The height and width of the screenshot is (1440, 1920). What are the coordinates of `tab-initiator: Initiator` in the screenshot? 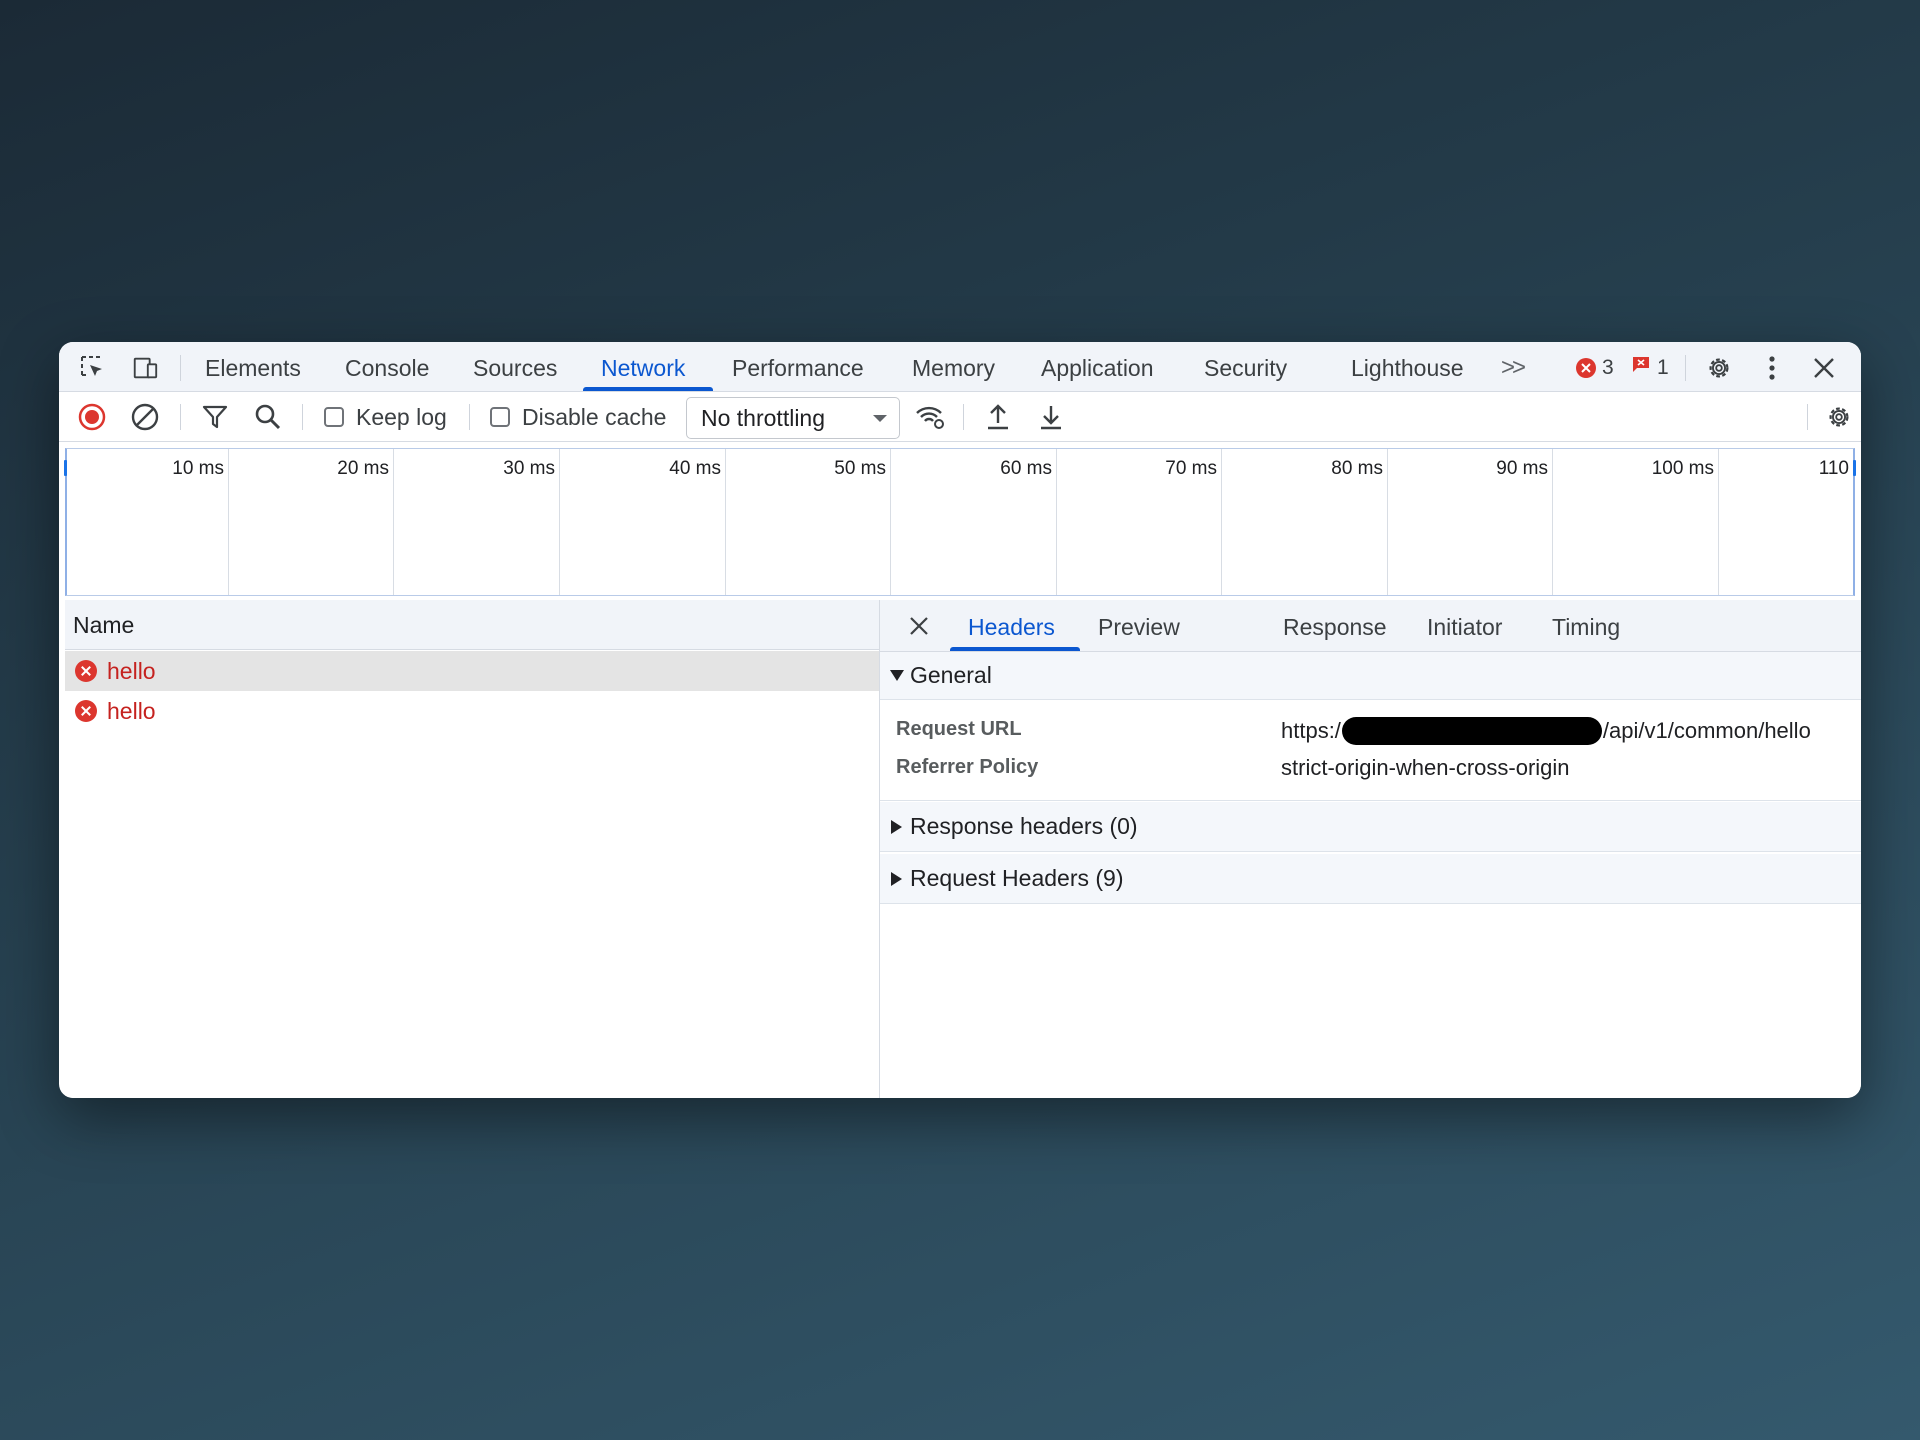 It's located at (1464, 626).